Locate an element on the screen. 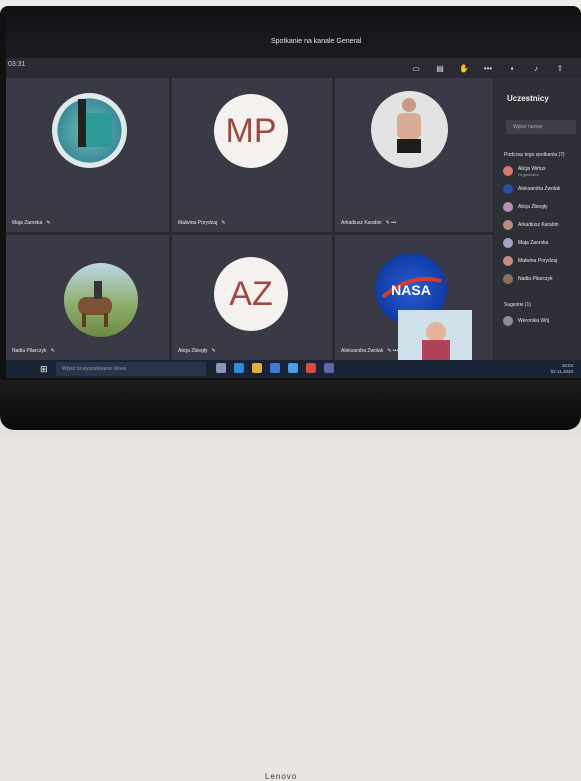 This screenshot has height=781, width=581. self-video-icon is located at coordinates (435, 335).